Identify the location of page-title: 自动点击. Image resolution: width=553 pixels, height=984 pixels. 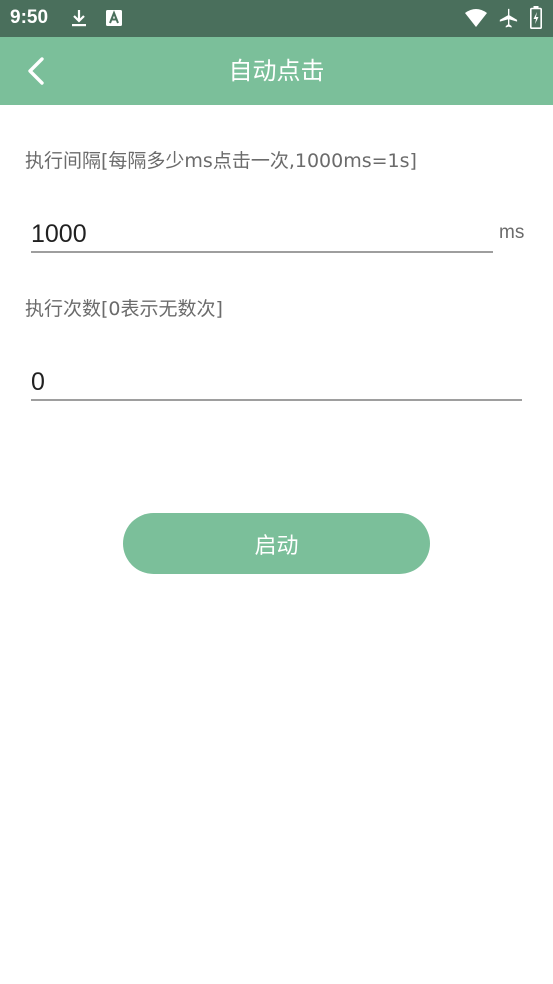
(276, 71).